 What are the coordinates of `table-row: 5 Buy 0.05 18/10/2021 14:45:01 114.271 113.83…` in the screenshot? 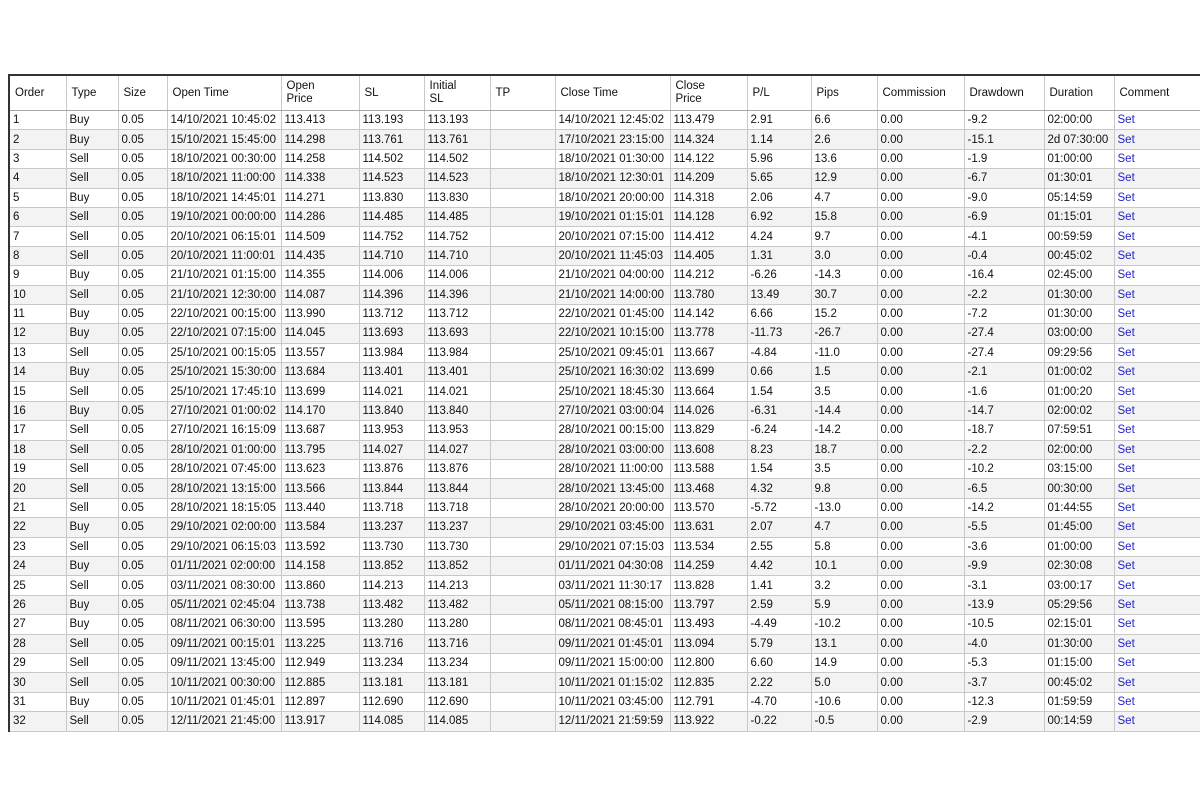 It's located at (605, 198).